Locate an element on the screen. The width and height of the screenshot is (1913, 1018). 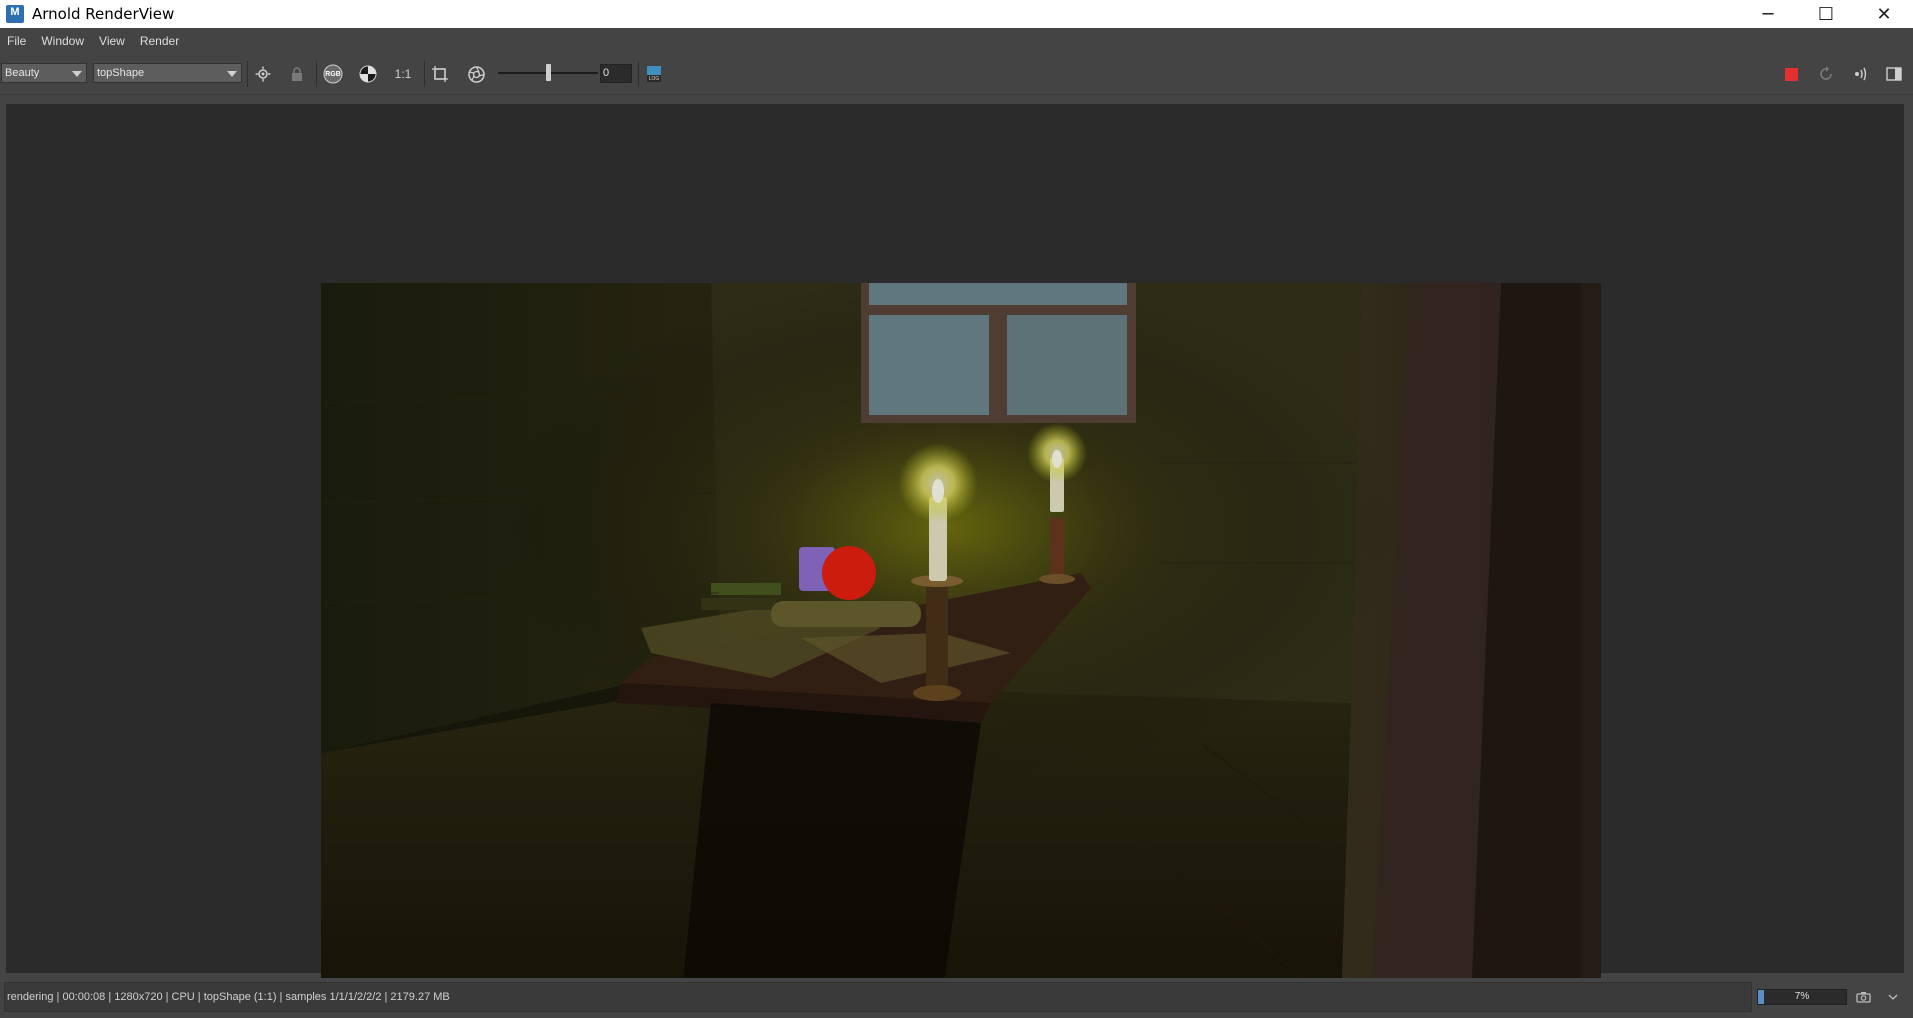
aov-dropdown-value: Beauty is located at coordinates (22, 73).